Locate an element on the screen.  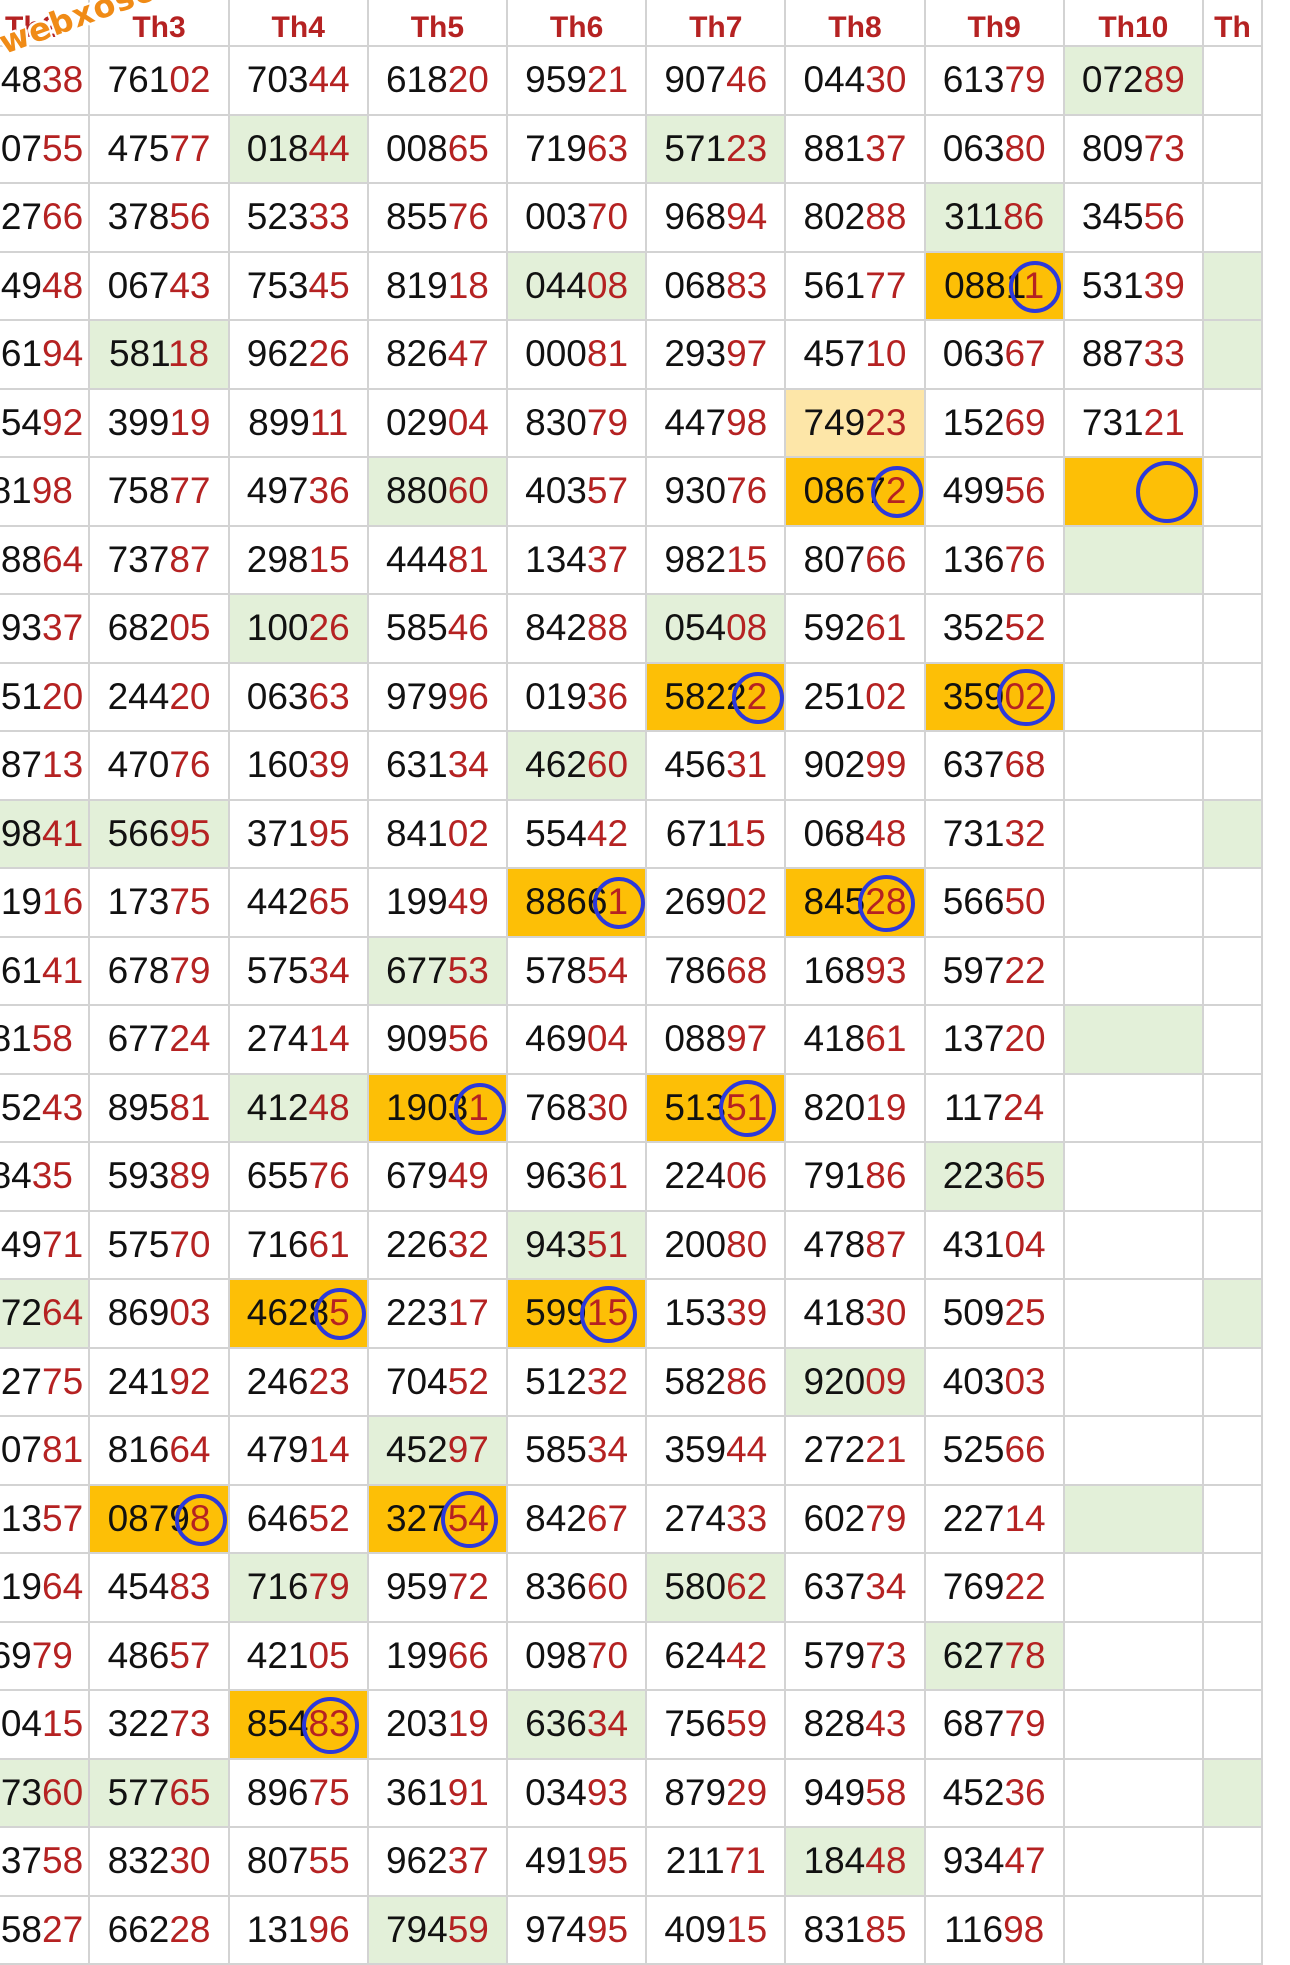
number-tail: 29 is located at coordinates (747, 1792).